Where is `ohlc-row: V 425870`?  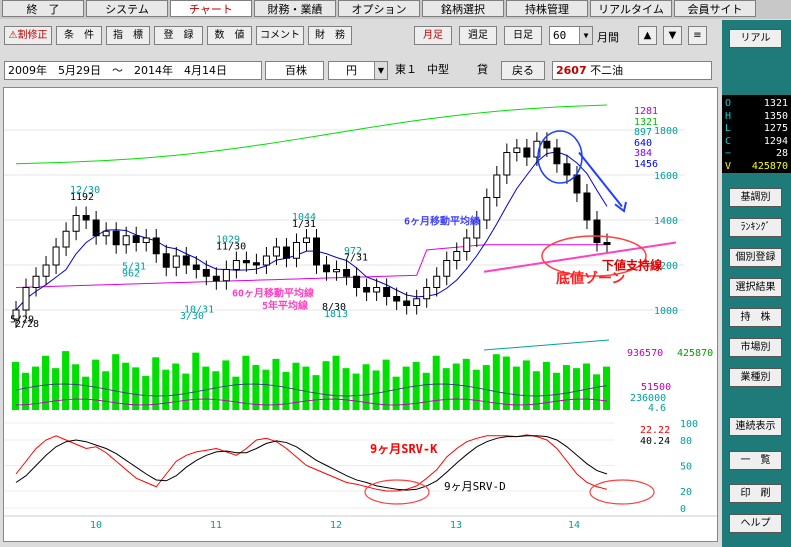
ohlc-row: V 425870 is located at coordinates (756, 167).